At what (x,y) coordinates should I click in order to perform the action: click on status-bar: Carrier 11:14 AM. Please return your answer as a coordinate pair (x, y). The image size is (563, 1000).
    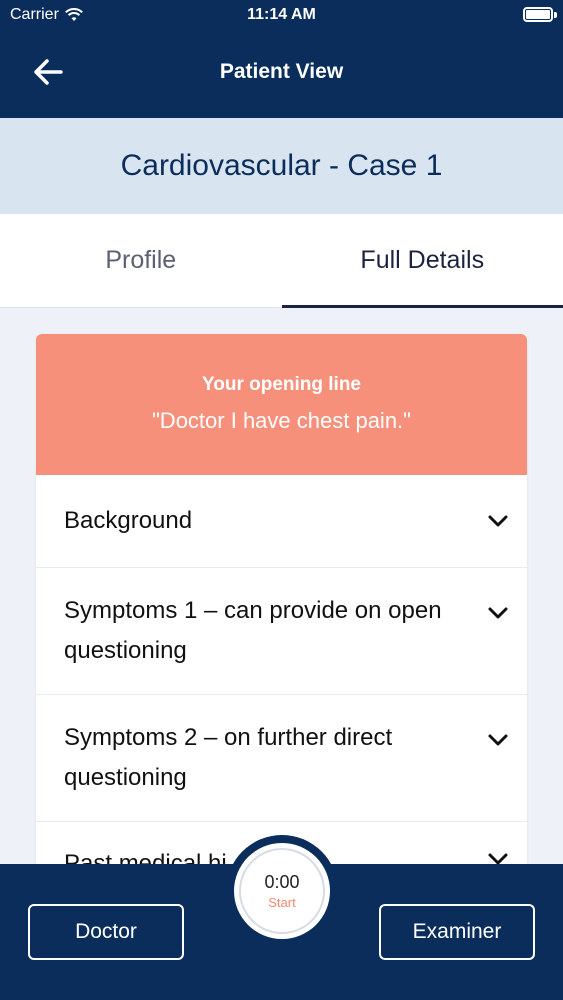
    Looking at the image, I should click on (281, 15).